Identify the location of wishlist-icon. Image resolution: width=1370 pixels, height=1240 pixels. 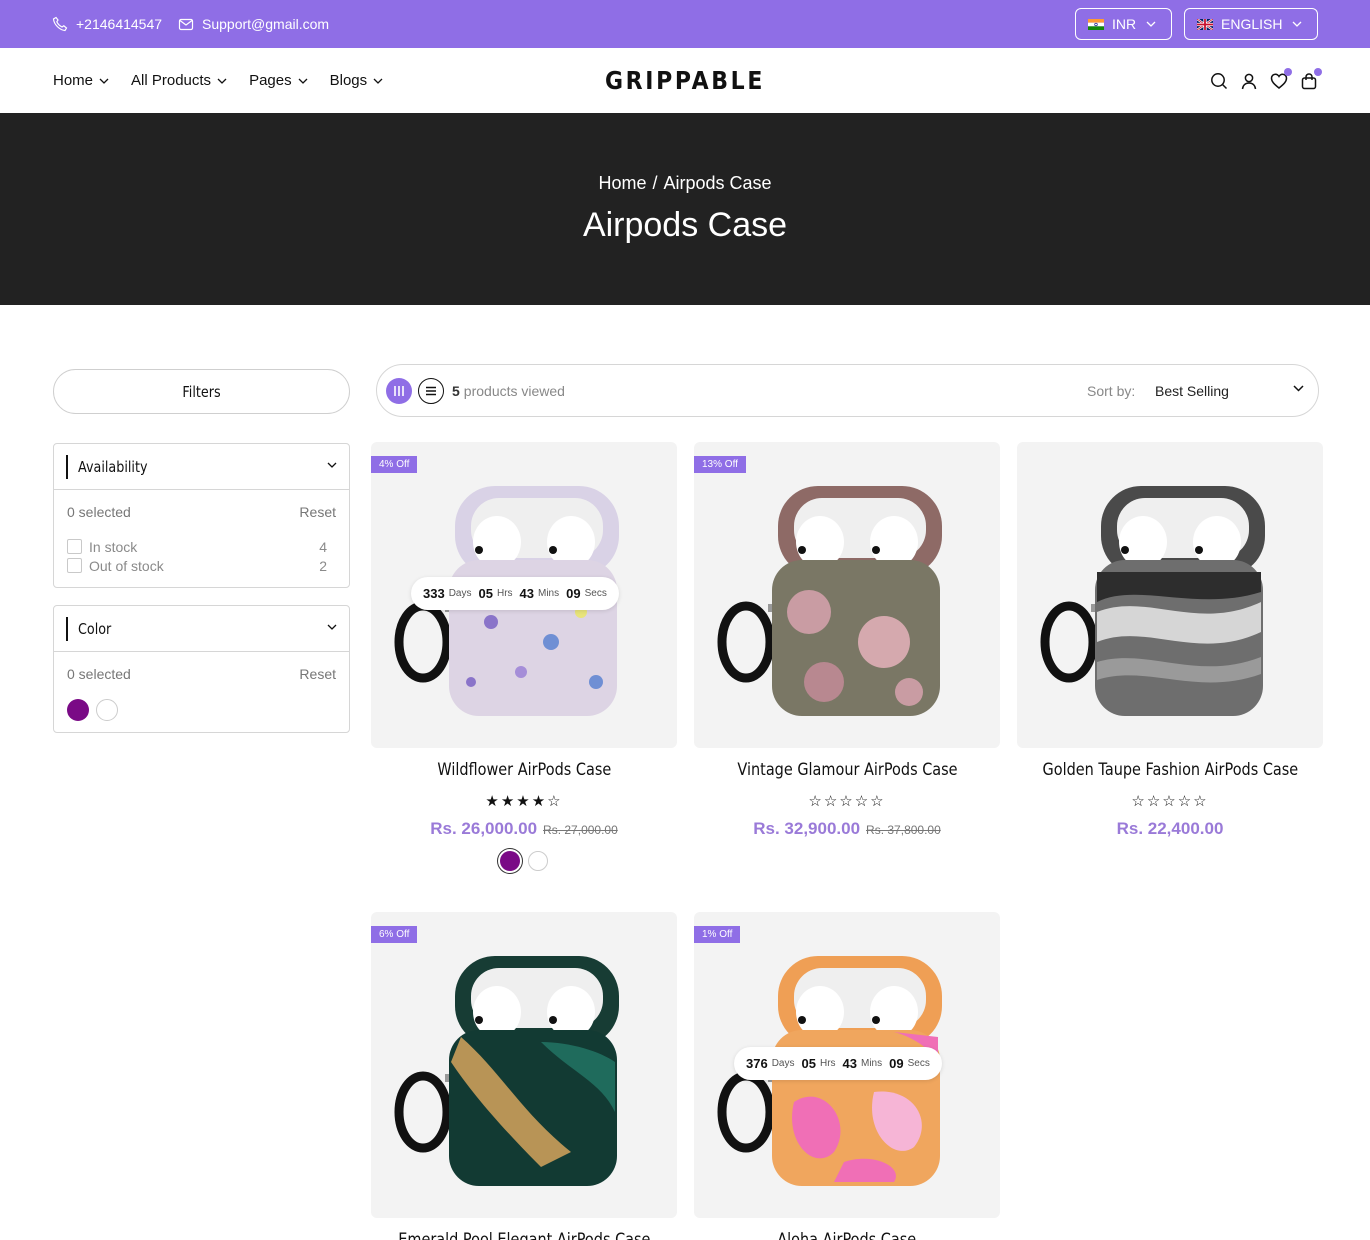
(1280, 79).